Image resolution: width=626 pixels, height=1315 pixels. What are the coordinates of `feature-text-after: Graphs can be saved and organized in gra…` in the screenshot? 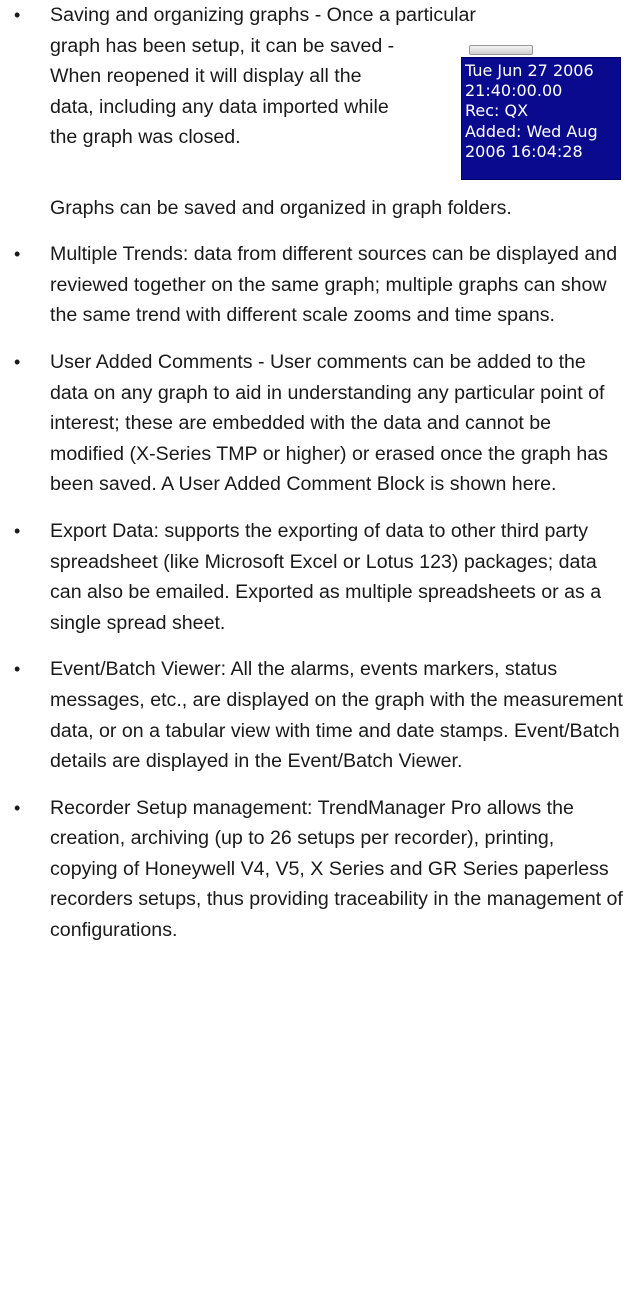 It's located at (281, 207).